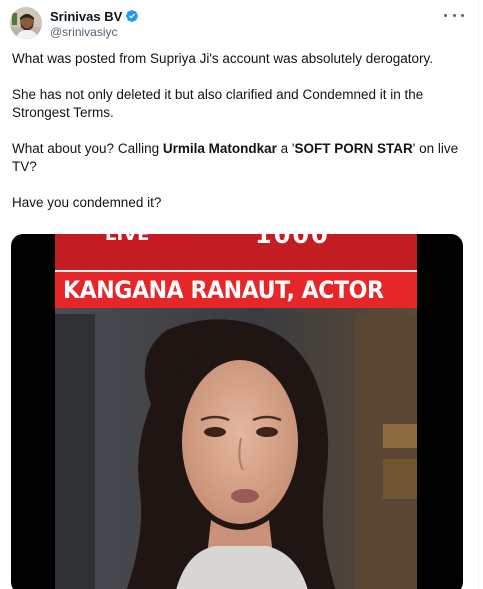 The image size is (483, 589). What do you see at coordinates (132, 16) in the screenshot?
I see `verified-badge-icon` at bounding box center [132, 16].